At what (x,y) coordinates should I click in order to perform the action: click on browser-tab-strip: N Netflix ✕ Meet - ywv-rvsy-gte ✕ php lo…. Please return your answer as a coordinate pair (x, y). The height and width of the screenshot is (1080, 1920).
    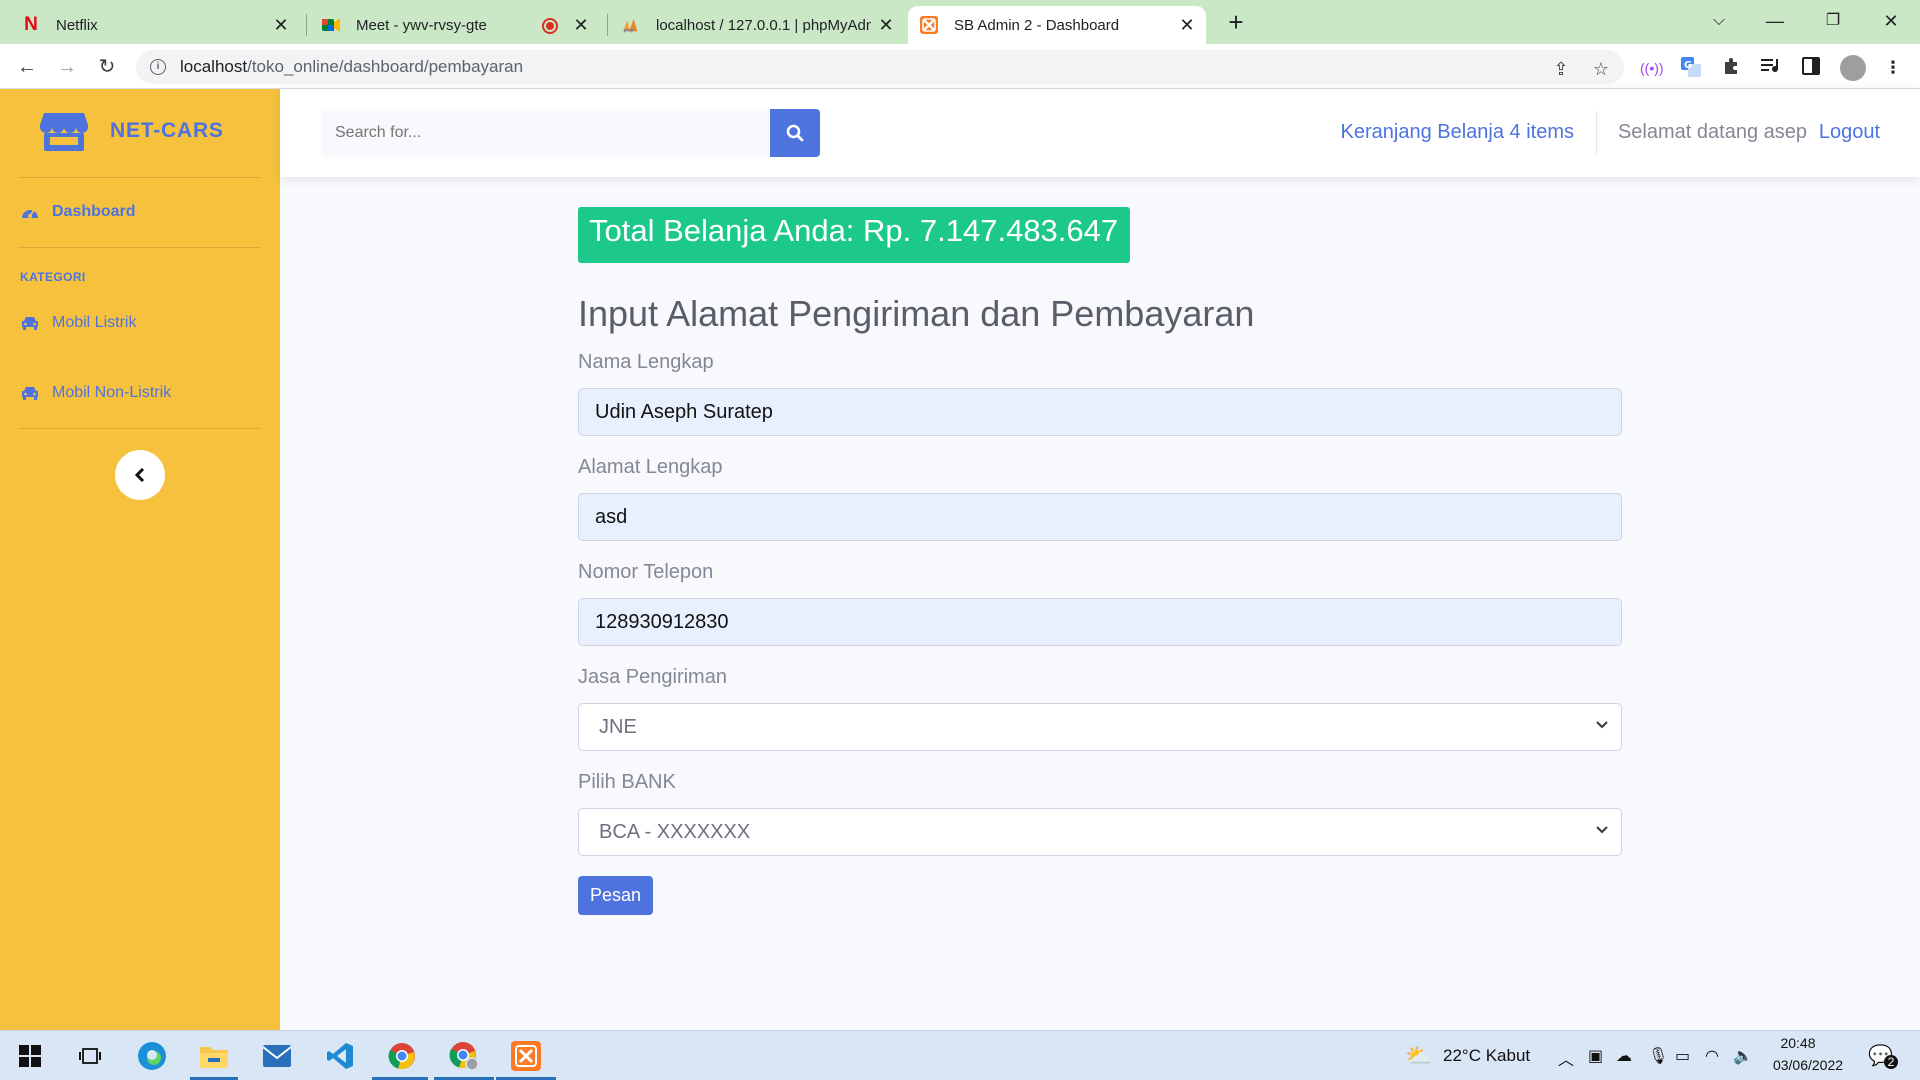
    Looking at the image, I should click on (960, 22).